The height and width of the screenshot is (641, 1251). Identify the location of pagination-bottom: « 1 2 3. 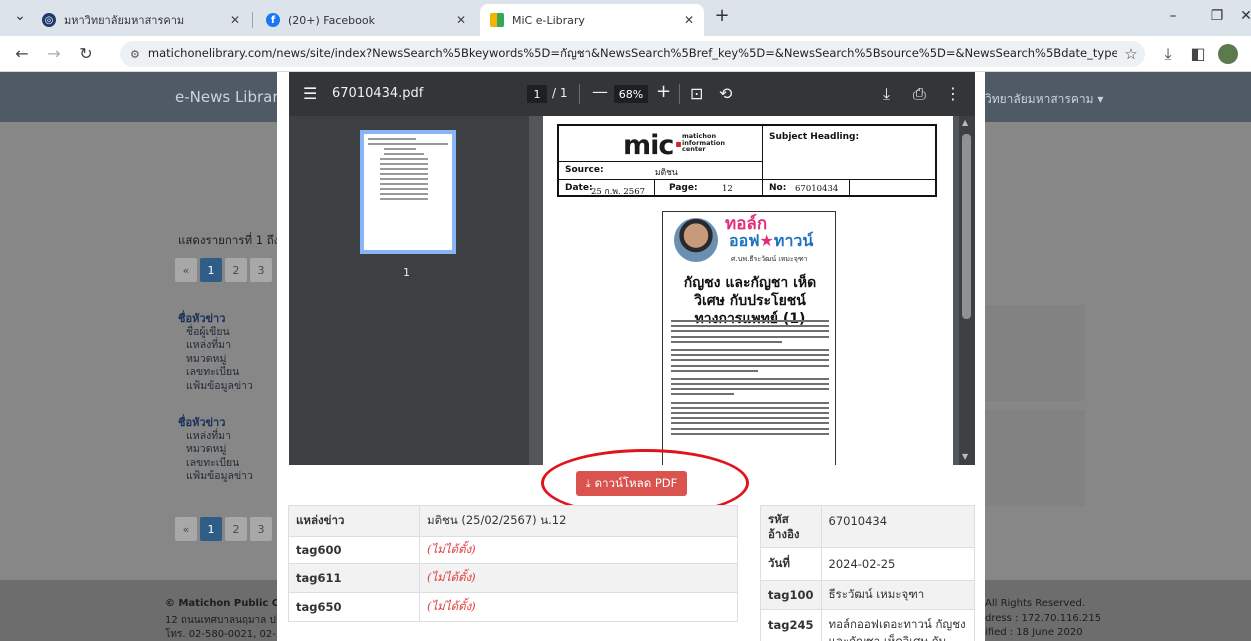
(225, 529).